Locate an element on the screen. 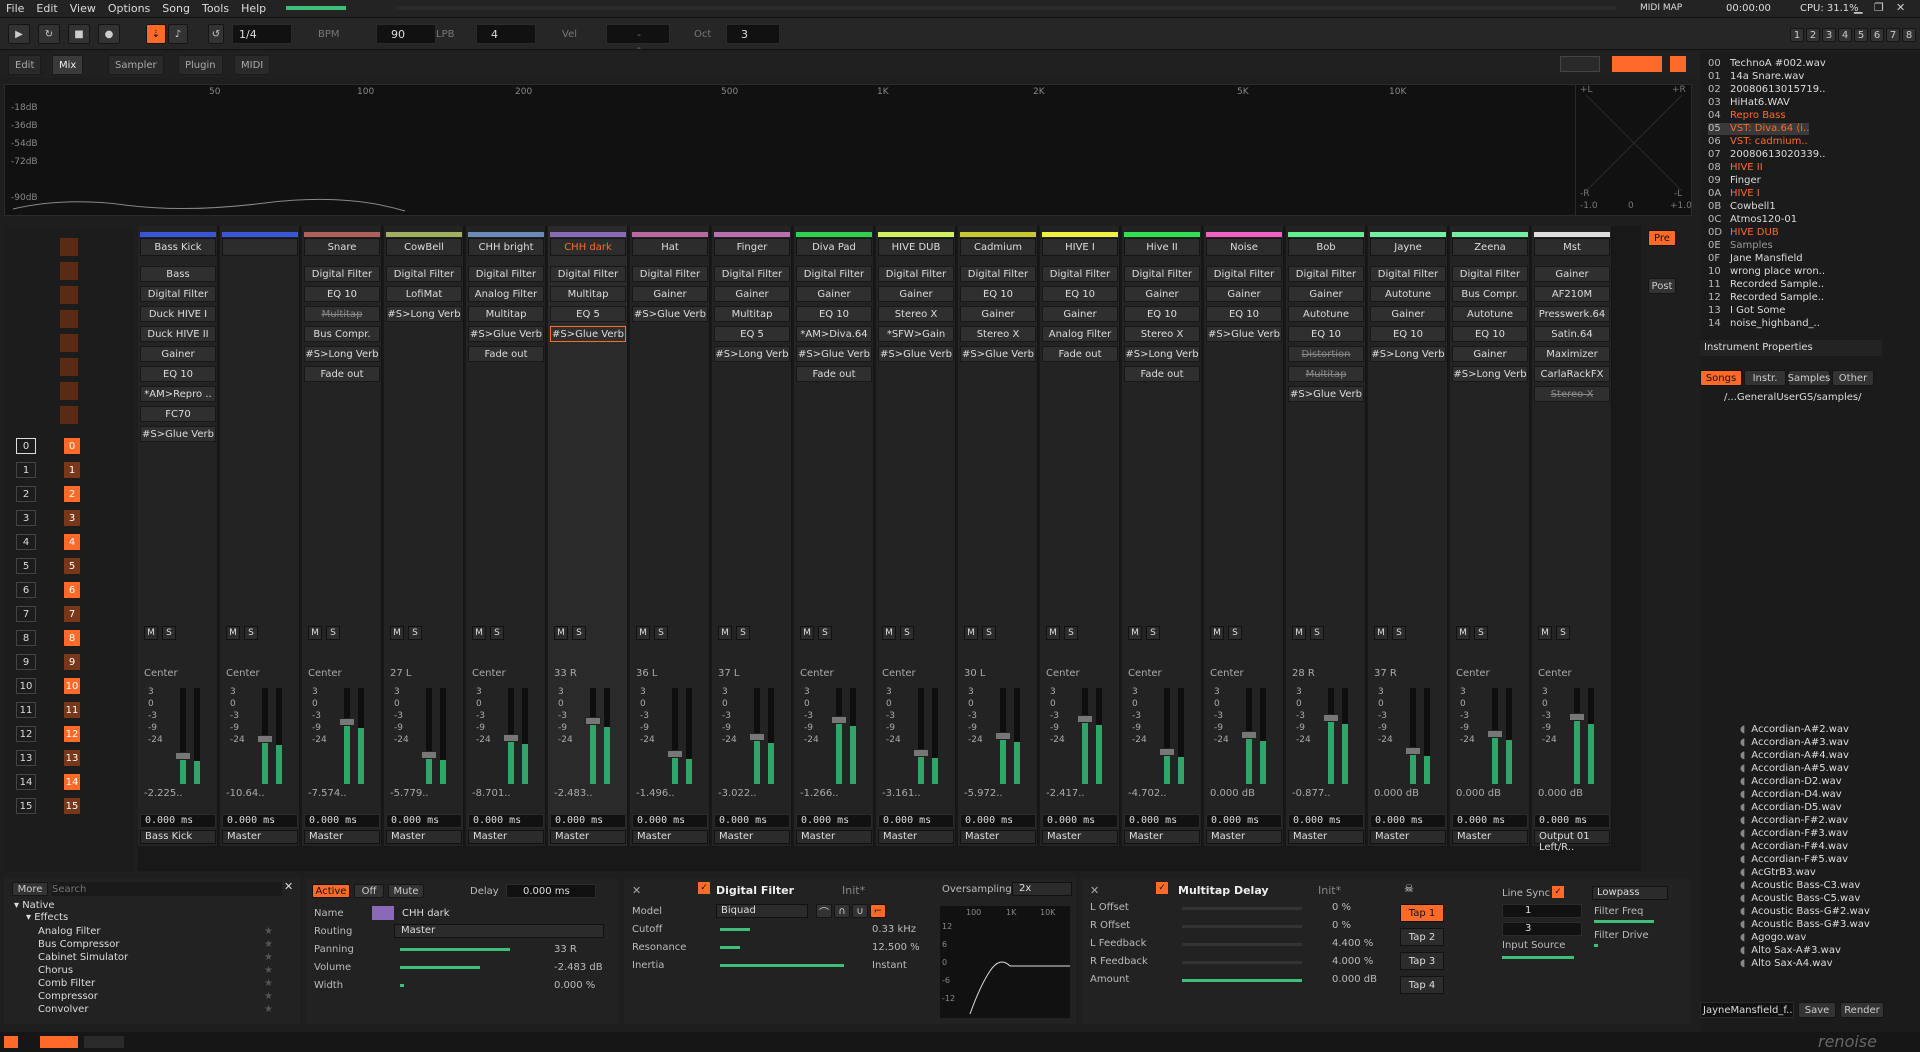 The width and height of the screenshot is (1920, 1052). model-dropdown: Biquad is located at coordinates (762, 911).